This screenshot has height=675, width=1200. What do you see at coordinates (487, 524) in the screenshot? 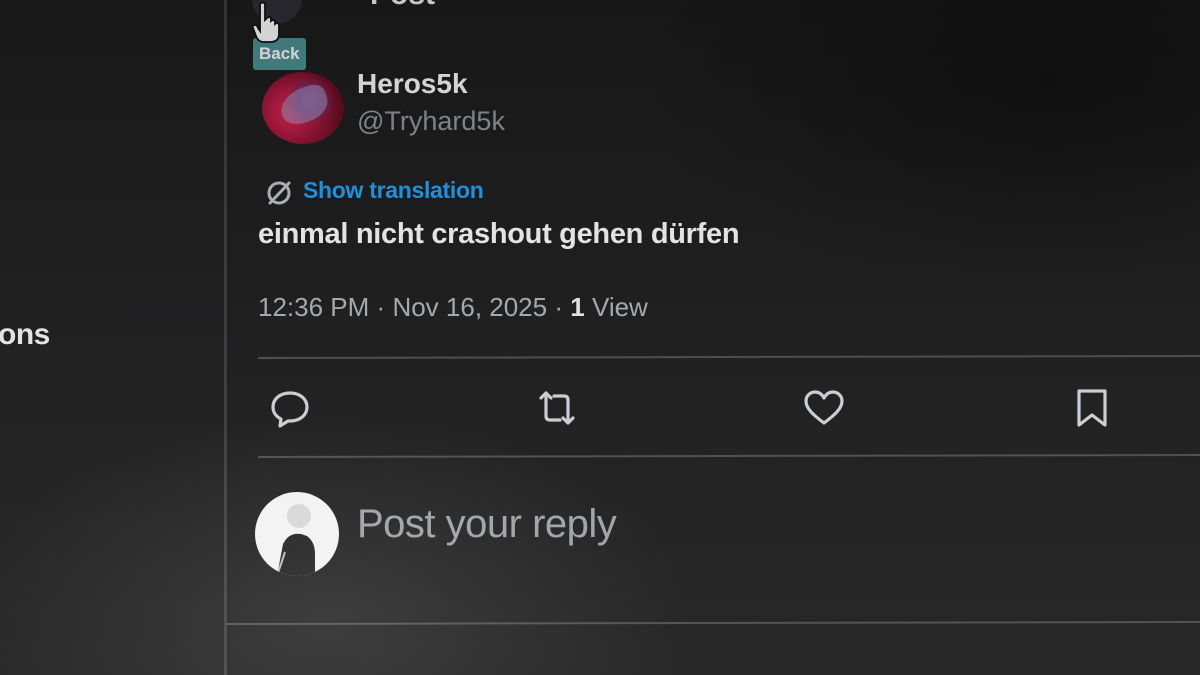
I see `reply-input: Post your reply` at bounding box center [487, 524].